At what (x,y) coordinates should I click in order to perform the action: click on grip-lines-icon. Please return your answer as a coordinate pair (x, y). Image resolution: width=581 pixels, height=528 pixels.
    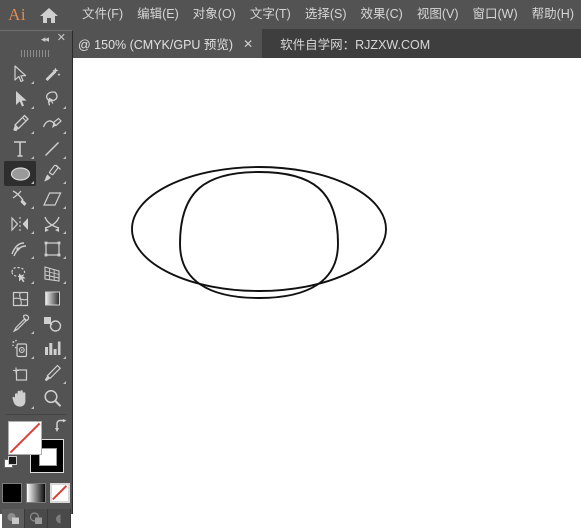
    Looking at the image, I should click on (36, 53).